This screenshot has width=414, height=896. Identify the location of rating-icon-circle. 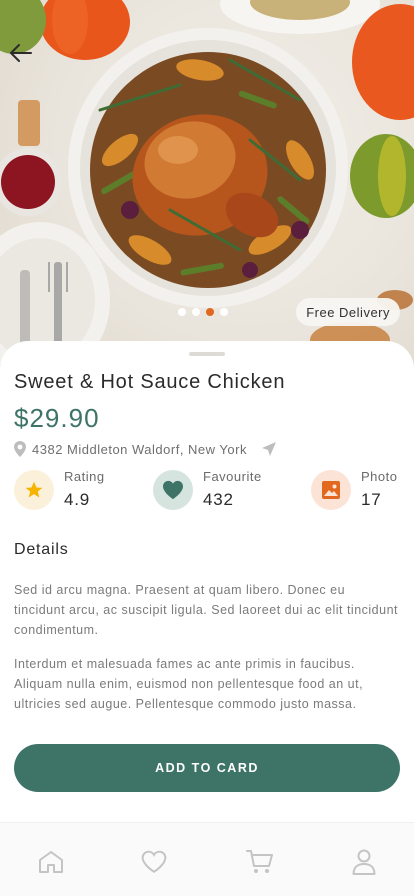
(34, 489).